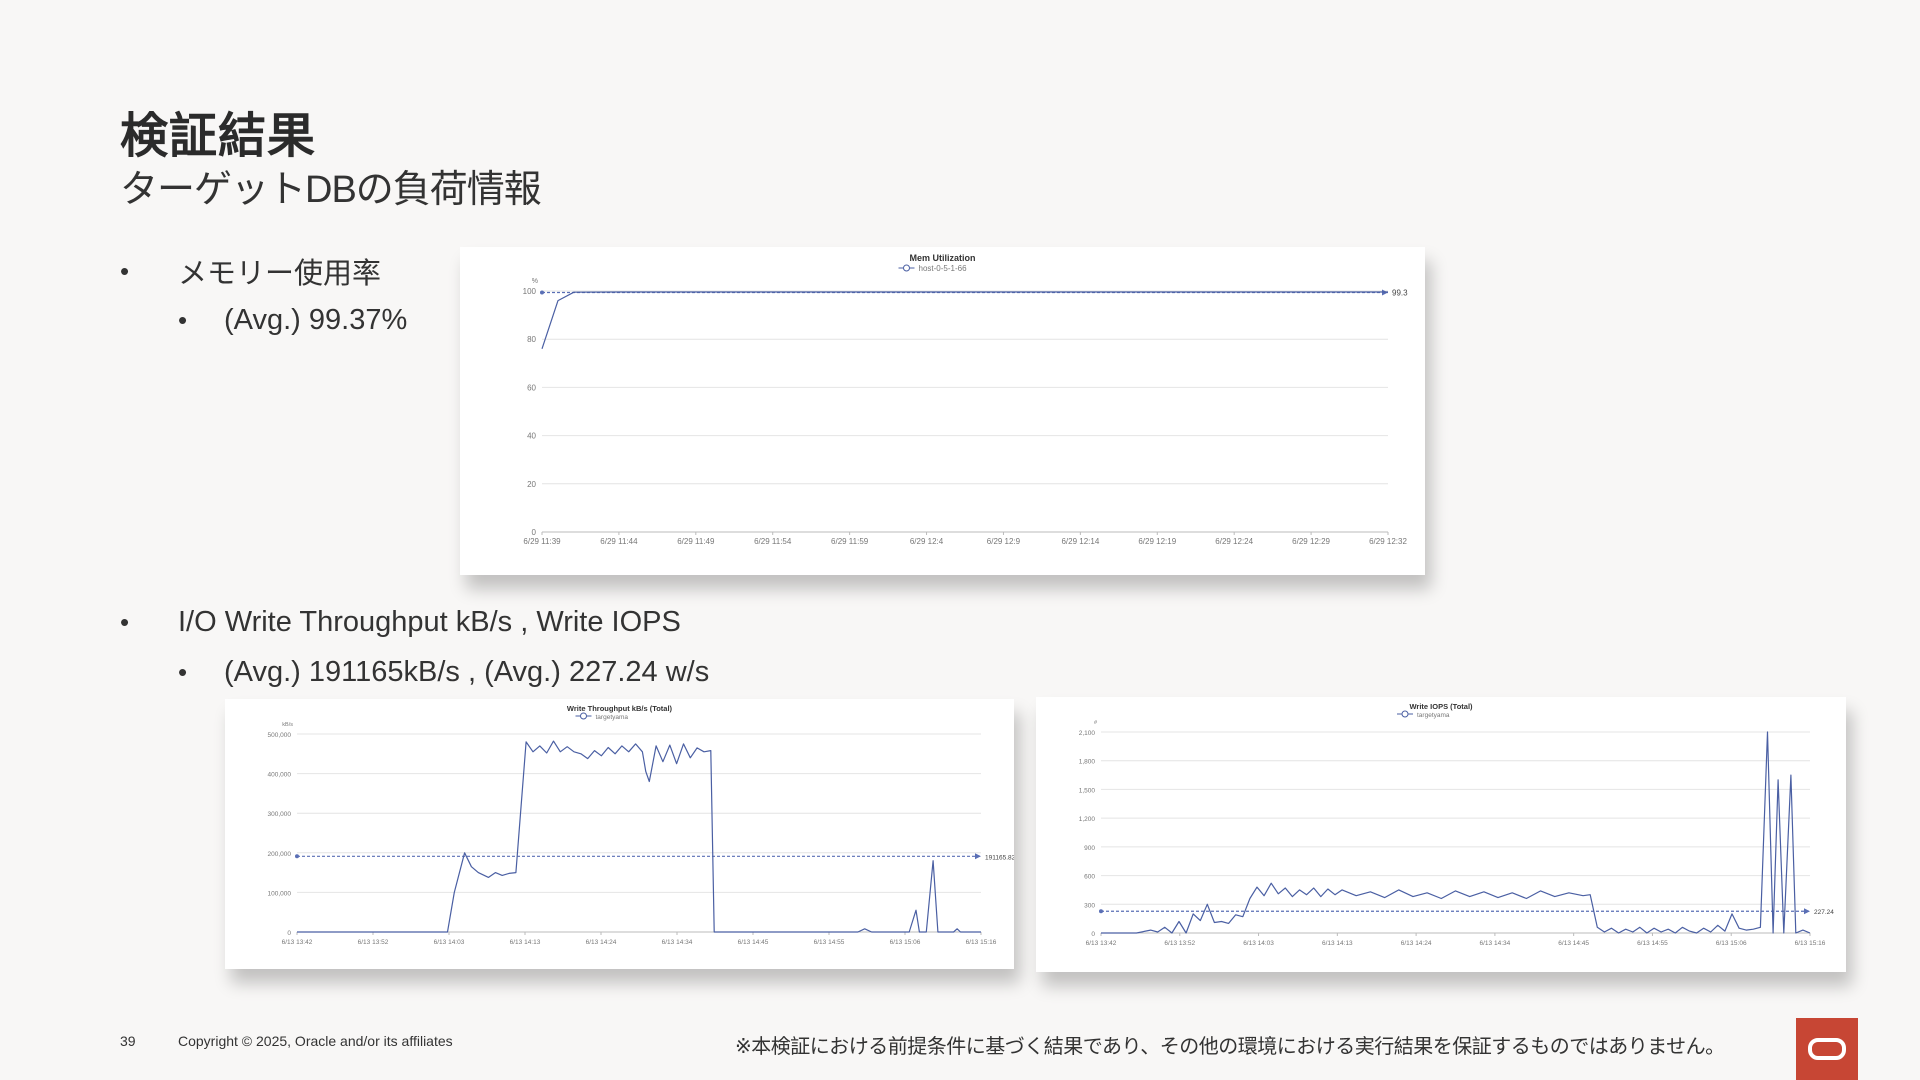 The width and height of the screenshot is (1920, 1080). I want to click on y-tick-label: 600, so click(1089, 877).